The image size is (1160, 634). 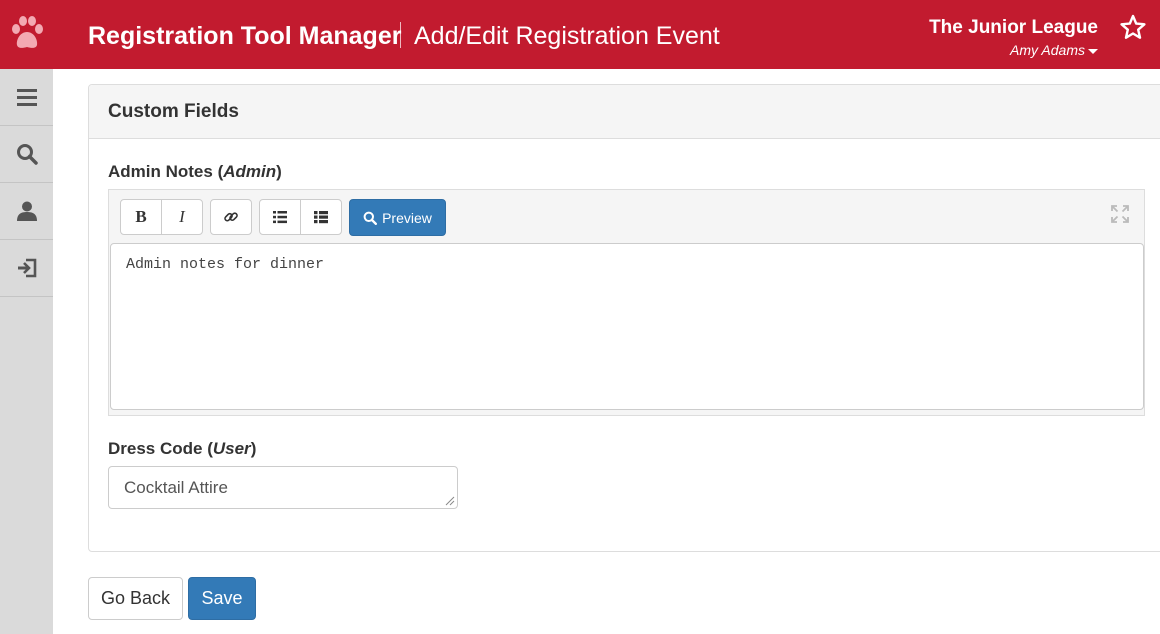 I want to click on format-button-group: B I, so click(x=161, y=217).